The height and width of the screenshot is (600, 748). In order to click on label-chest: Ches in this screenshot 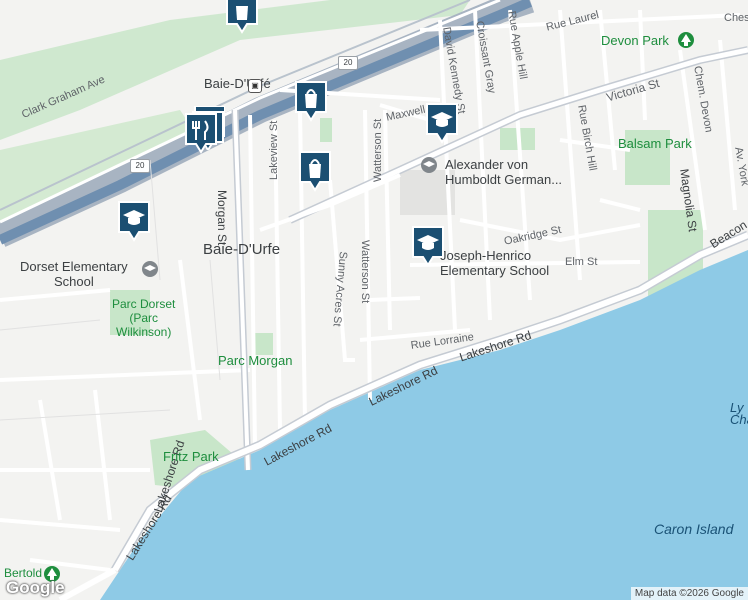, I will do `click(736, 18)`.